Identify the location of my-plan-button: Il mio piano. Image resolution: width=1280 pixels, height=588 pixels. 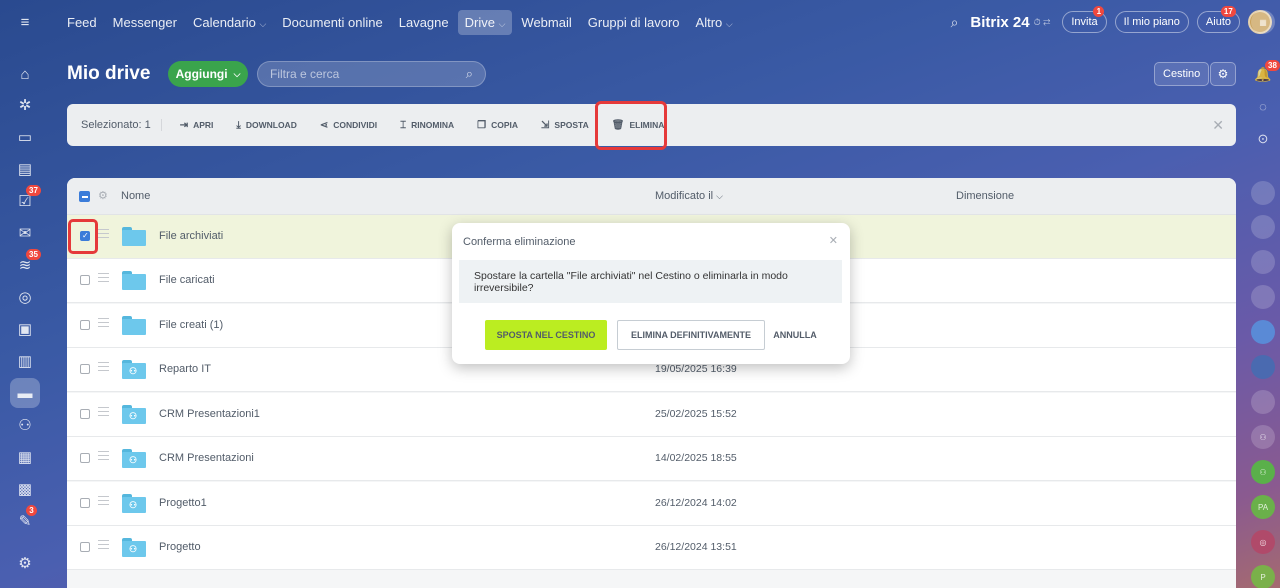
(1151, 22).